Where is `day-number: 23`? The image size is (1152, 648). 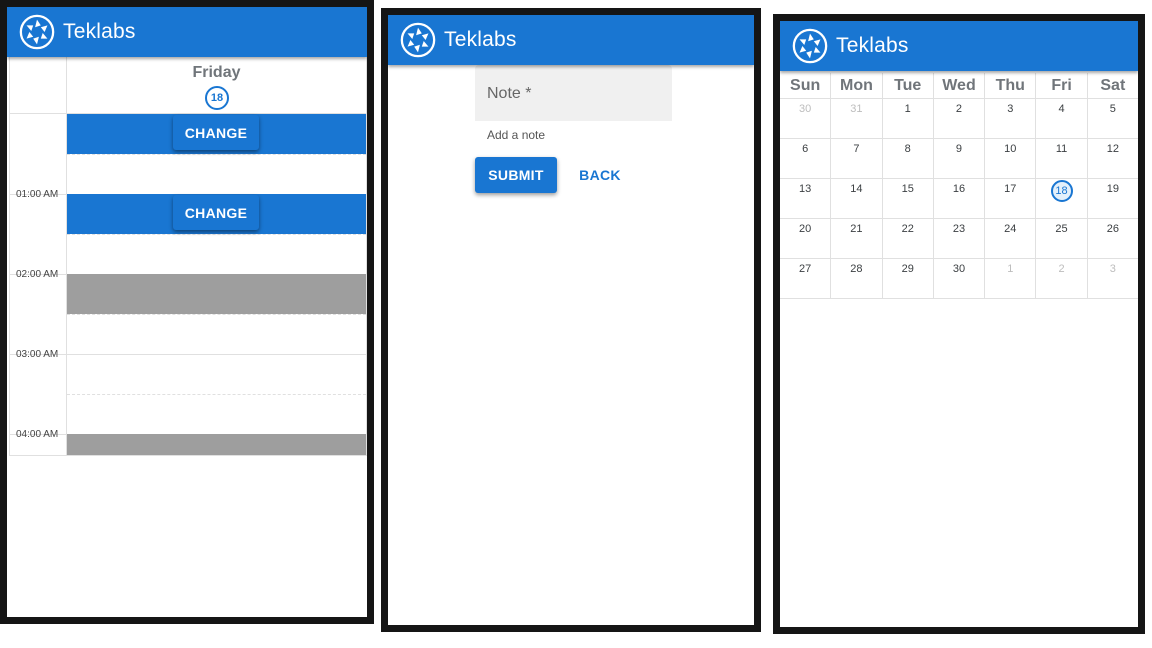 day-number: 23 is located at coordinates (959, 229).